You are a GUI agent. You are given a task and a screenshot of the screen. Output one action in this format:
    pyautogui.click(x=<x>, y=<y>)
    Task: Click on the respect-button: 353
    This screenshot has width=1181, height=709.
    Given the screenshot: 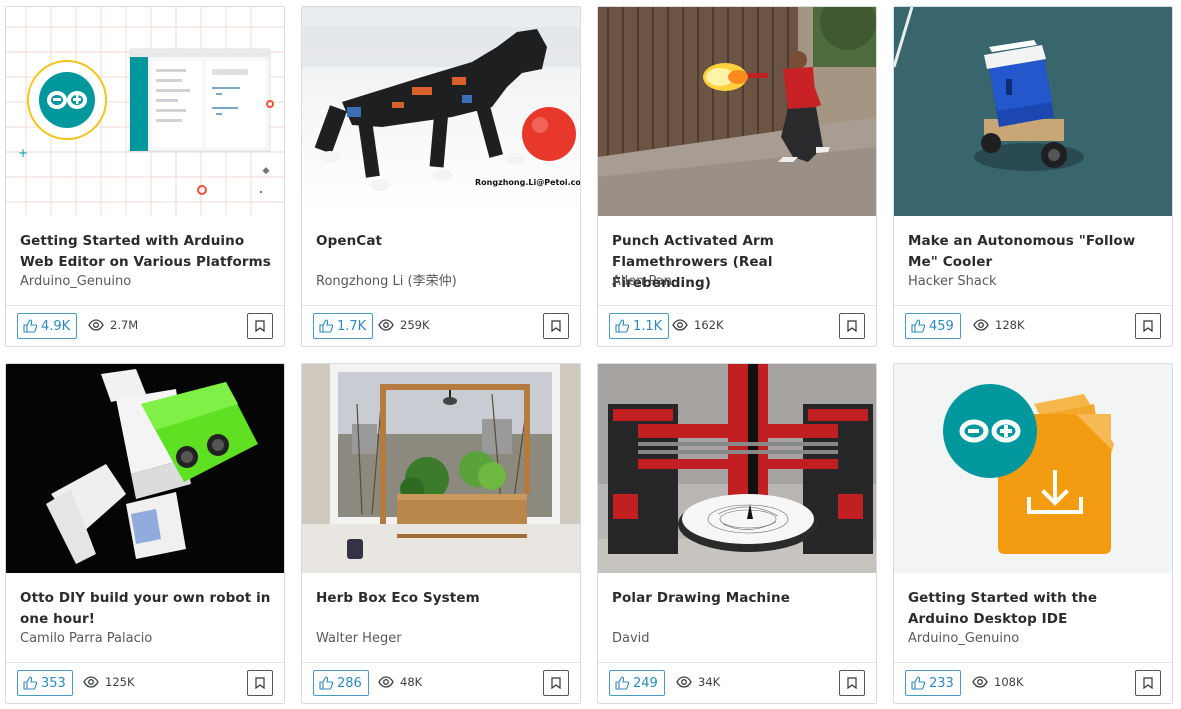 What is the action you would take?
    pyautogui.click(x=45, y=683)
    